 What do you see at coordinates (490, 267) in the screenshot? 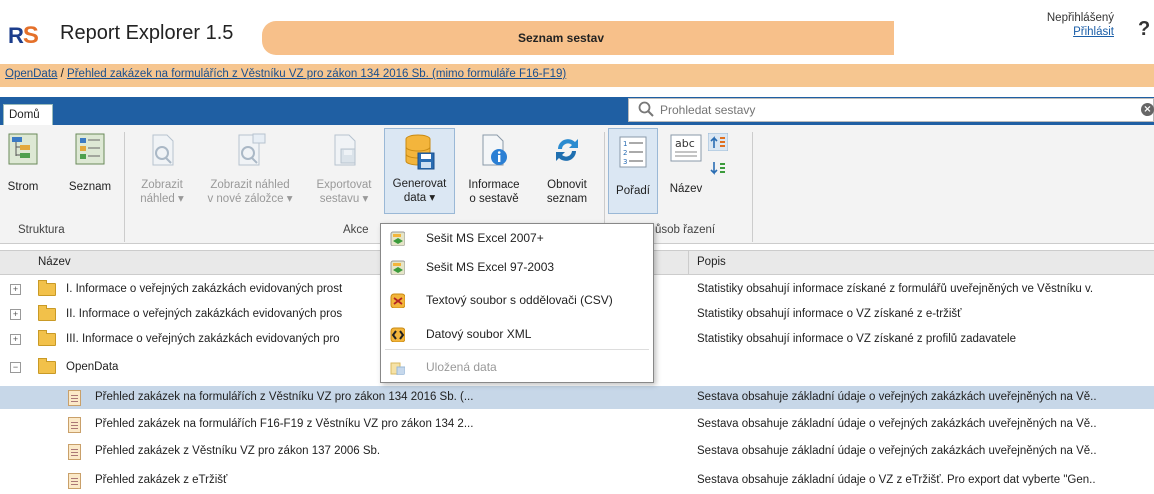
I see `menu-item-label: Sešit MS Excel 97-2003` at bounding box center [490, 267].